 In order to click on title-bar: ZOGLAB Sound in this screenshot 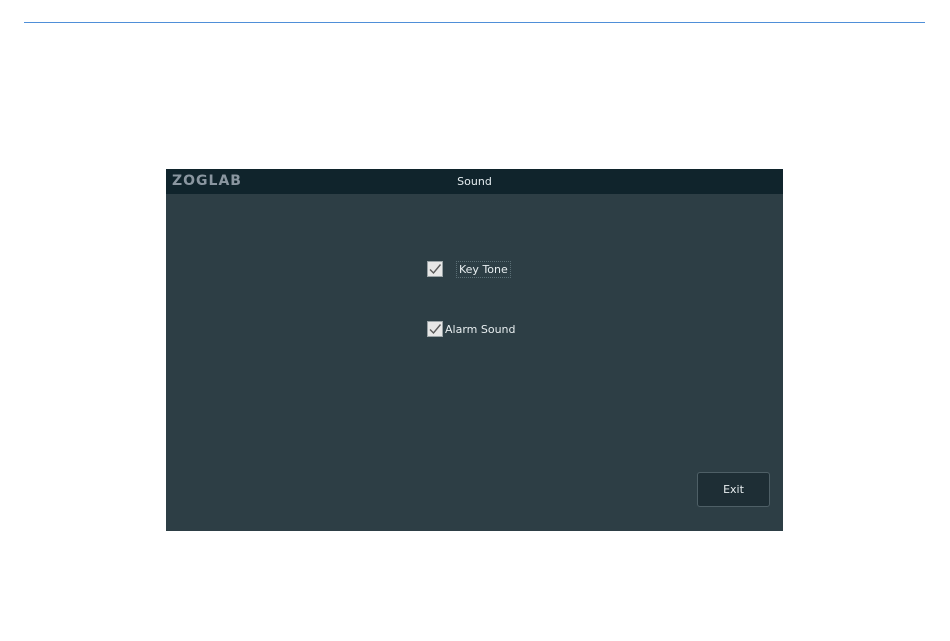, I will do `click(474, 181)`.